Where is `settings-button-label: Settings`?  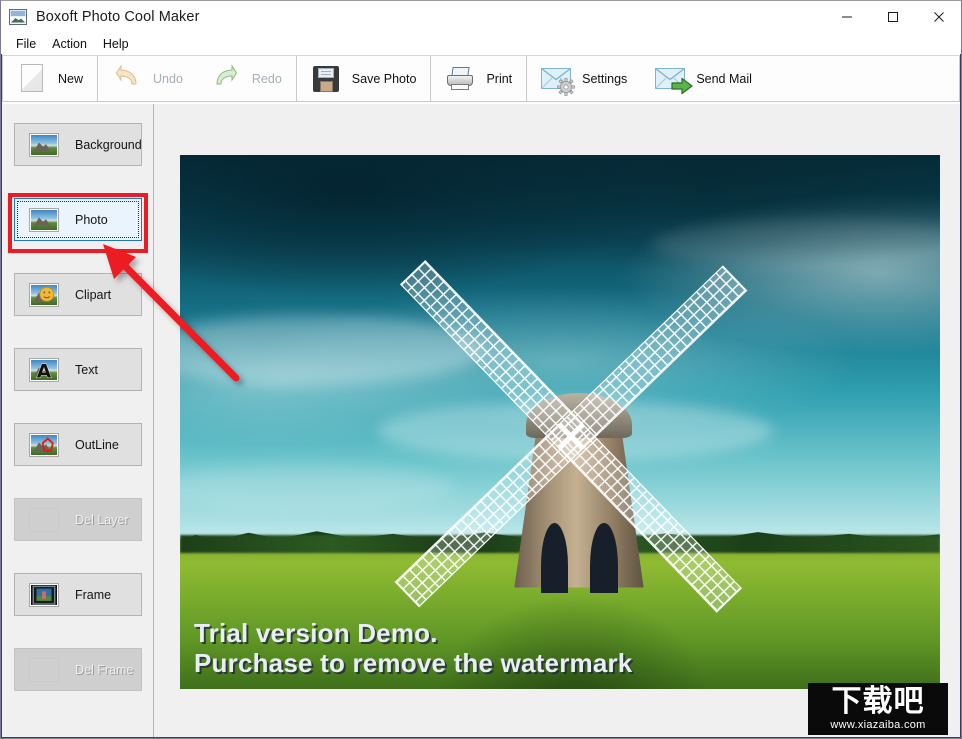 settings-button-label: Settings is located at coordinates (605, 78).